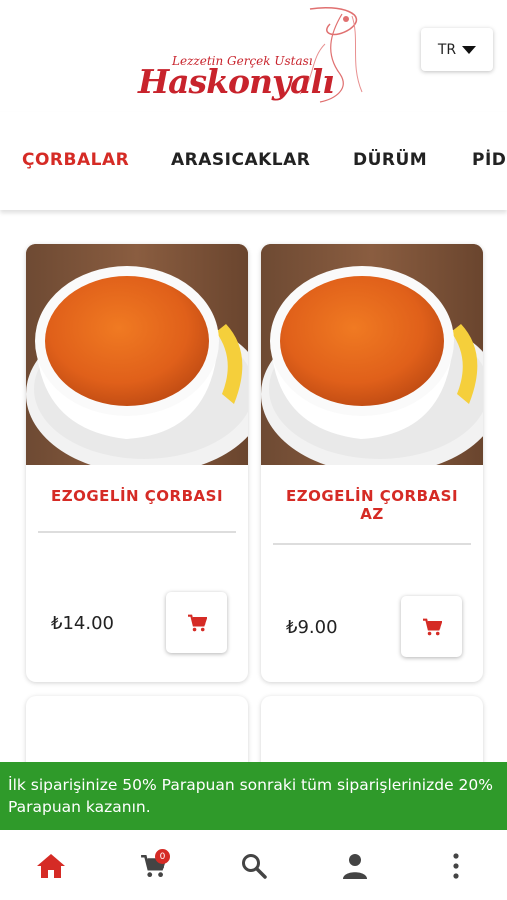  I want to click on bottom-nav: 0, so click(253, 865).